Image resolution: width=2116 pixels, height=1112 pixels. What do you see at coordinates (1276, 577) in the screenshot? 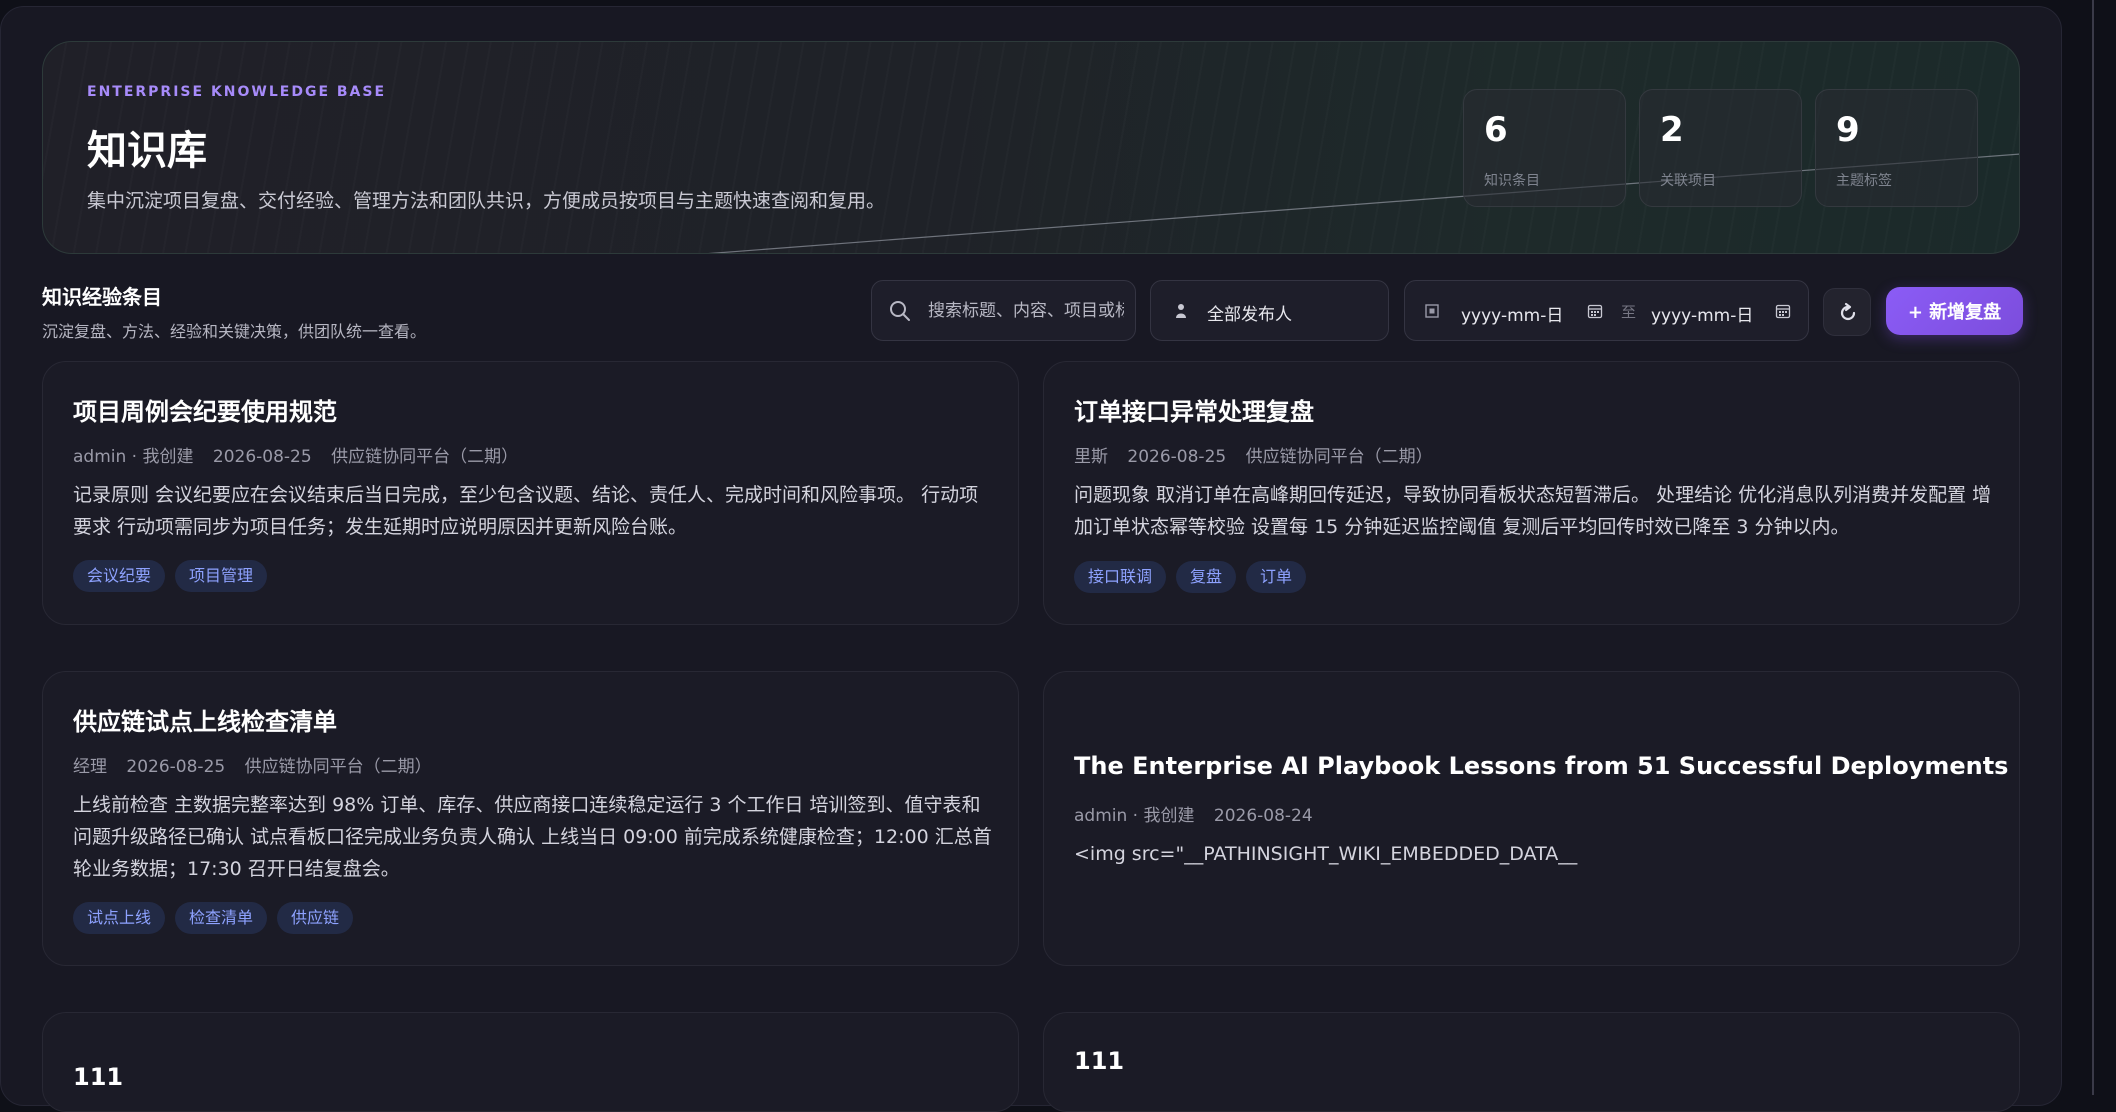
I see `tag: 订单` at bounding box center [1276, 577].